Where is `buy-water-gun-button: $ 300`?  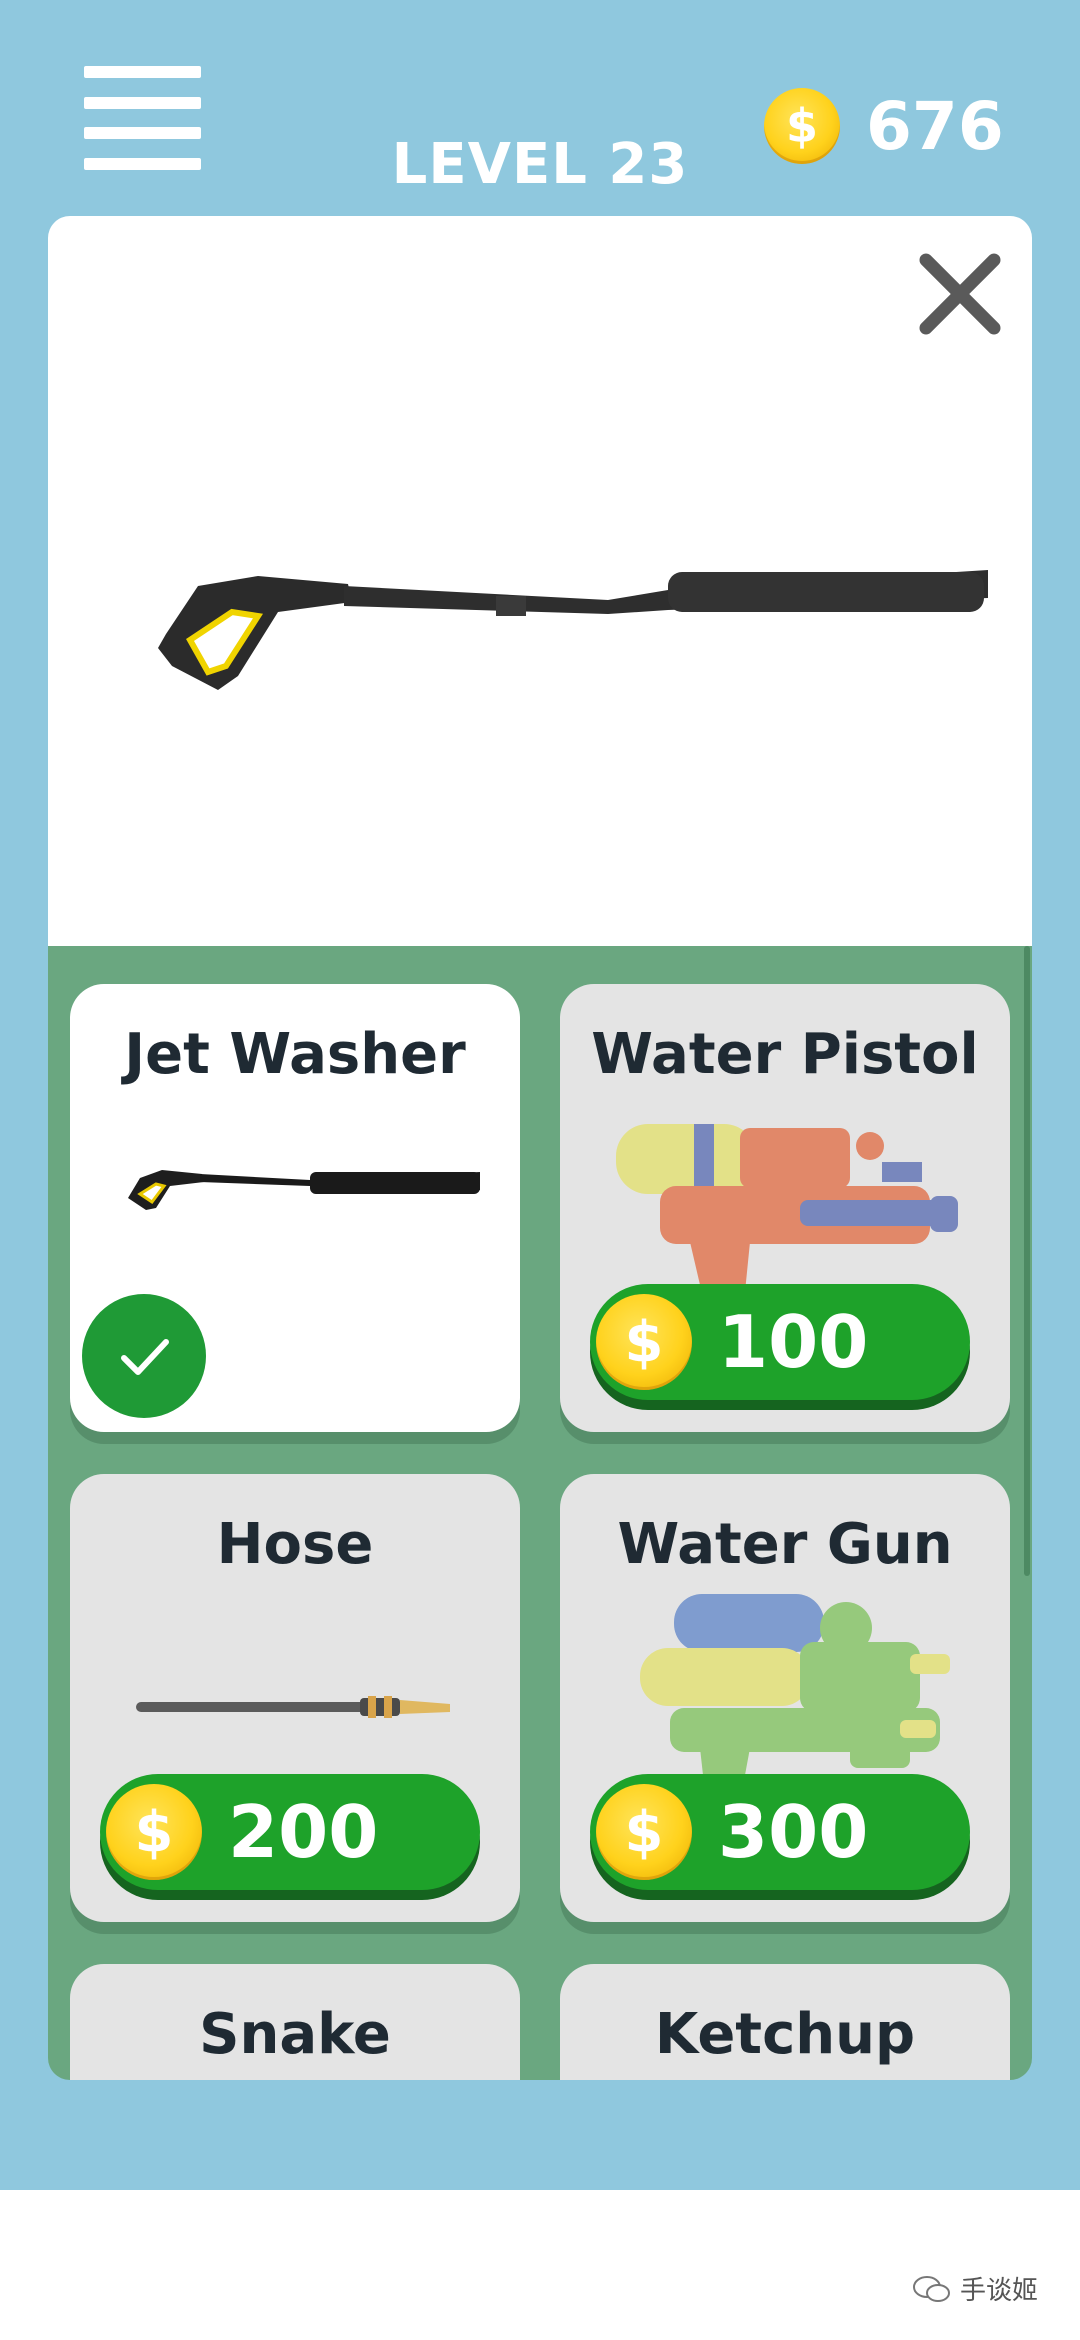 buy-water-gun-button: $ 300 is located at coordinates (780, 1832).